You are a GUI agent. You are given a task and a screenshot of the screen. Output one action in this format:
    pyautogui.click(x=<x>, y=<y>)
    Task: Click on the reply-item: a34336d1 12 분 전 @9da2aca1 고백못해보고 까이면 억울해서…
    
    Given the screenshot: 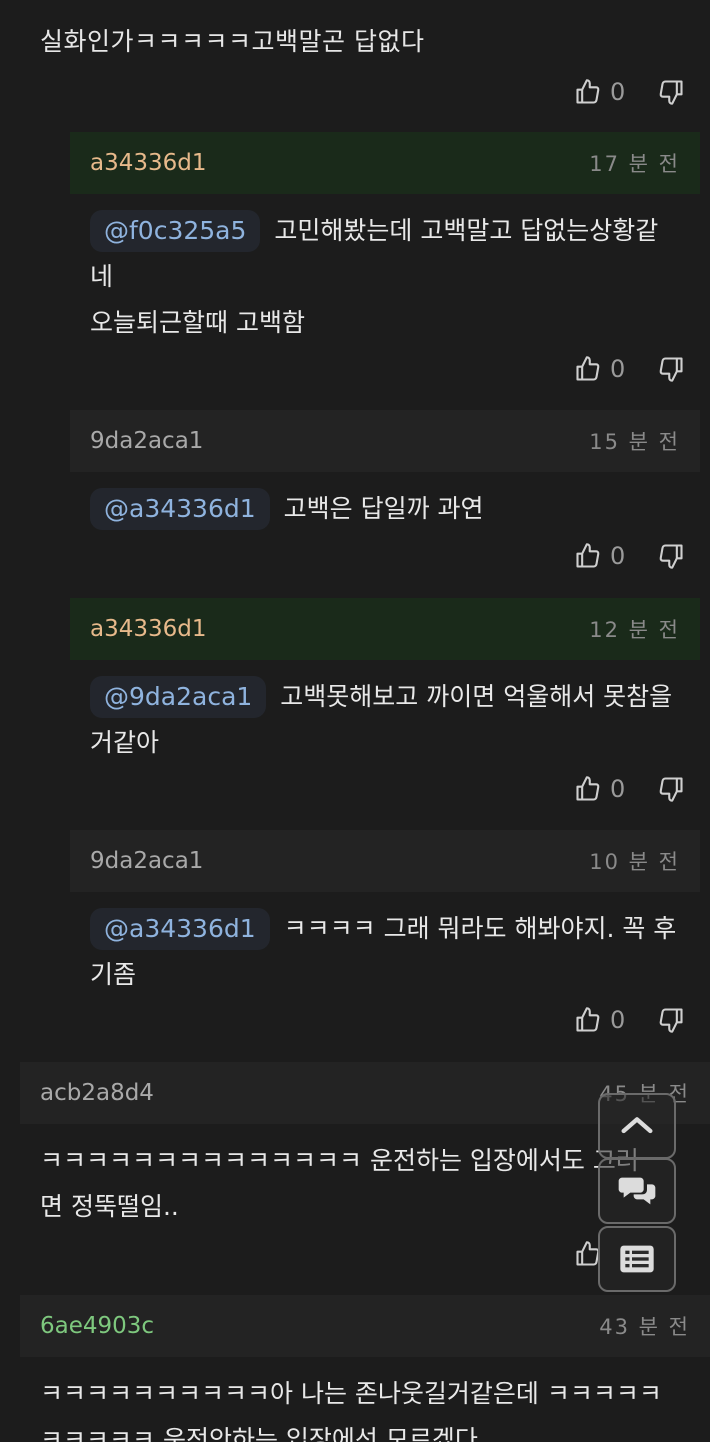 What is the action you would take?
    pyautogui.click(x=385, y=682)
    